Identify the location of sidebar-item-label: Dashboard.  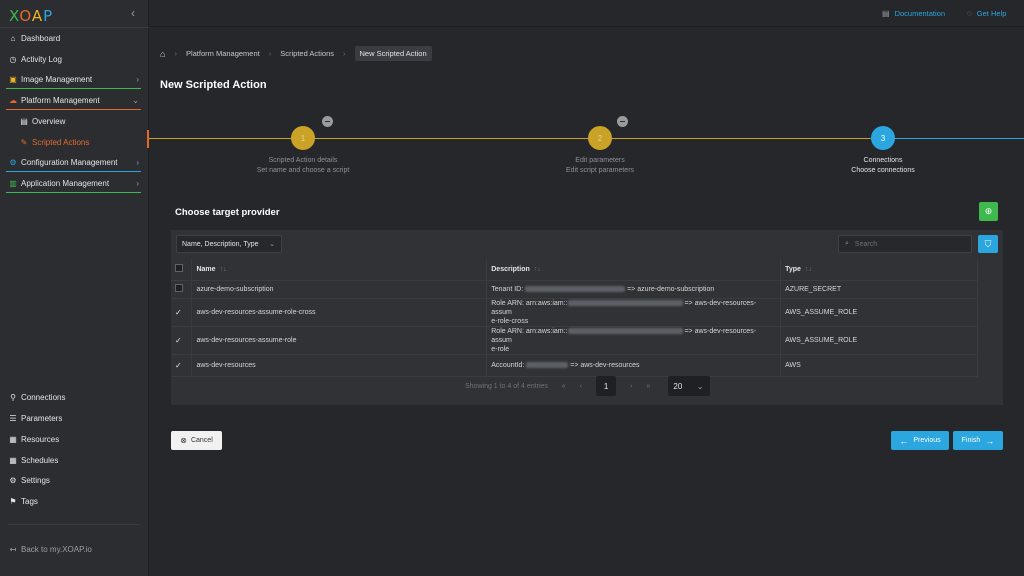
(41, 38).